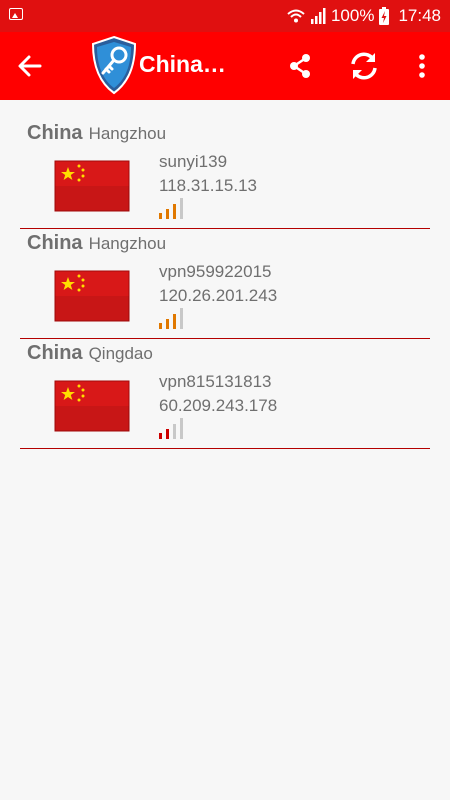 This screenshot has height=800, width=450. I want to click on server-ip: 118.31.15.13, so click(208, 185).